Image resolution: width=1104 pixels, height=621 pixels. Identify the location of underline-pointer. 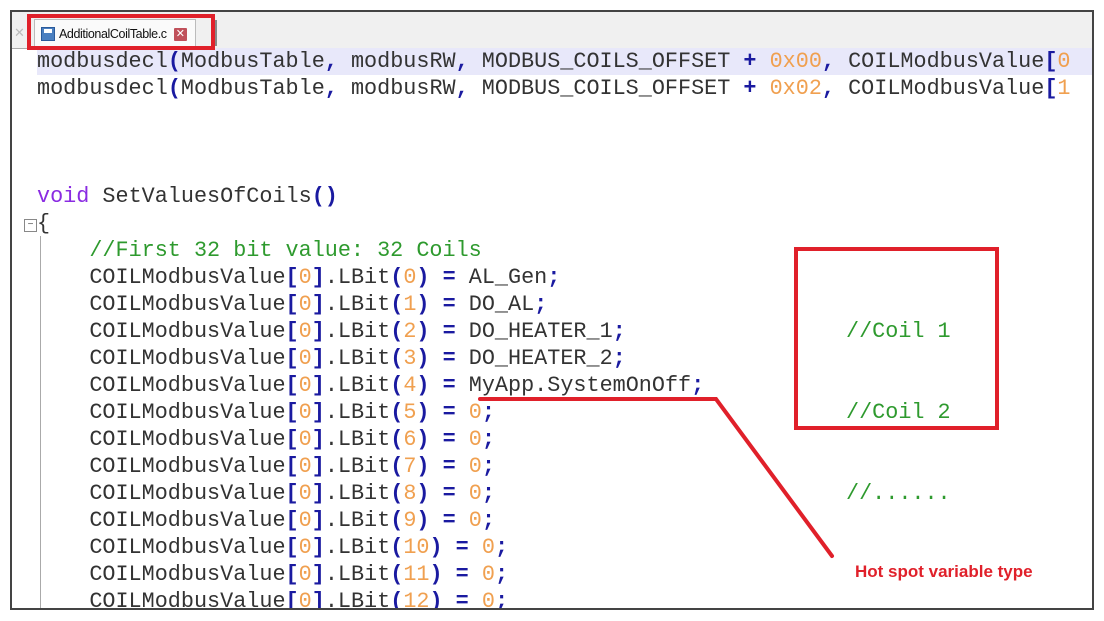
(656, 477).